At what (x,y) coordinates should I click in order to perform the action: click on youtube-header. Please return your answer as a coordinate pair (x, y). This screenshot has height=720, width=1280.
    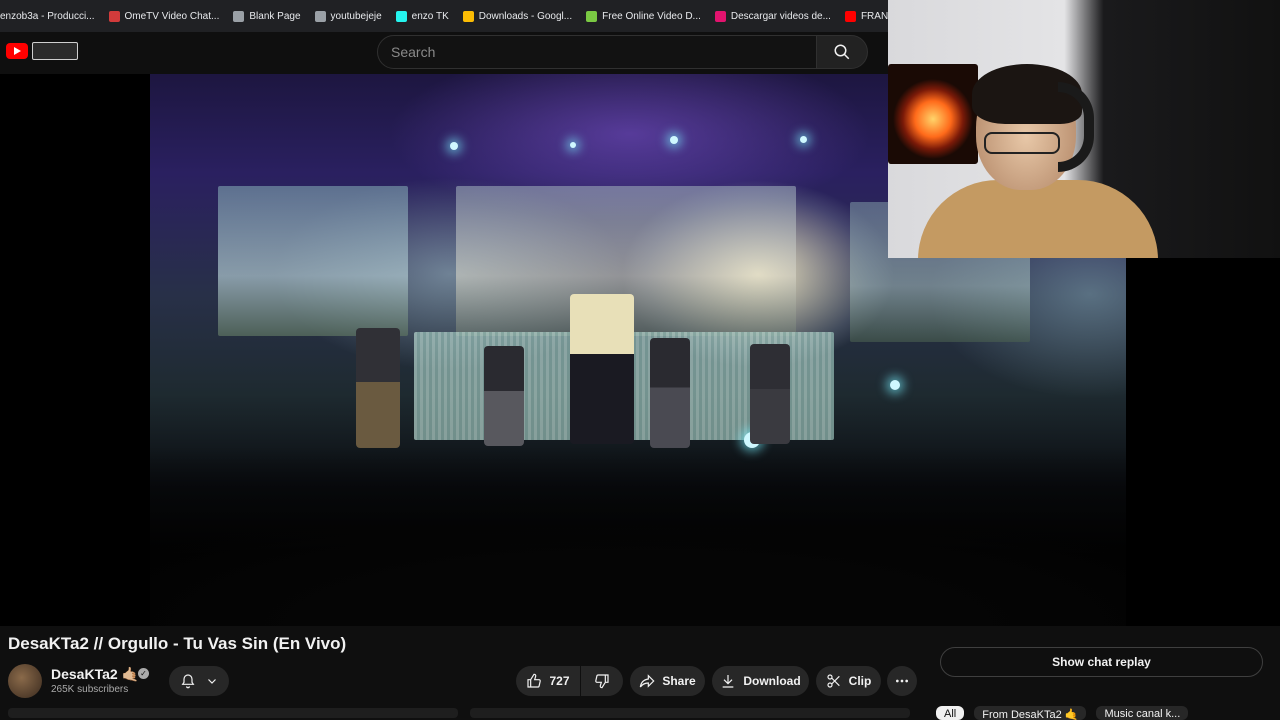
    Looking at the image, I should click on (444, 53).